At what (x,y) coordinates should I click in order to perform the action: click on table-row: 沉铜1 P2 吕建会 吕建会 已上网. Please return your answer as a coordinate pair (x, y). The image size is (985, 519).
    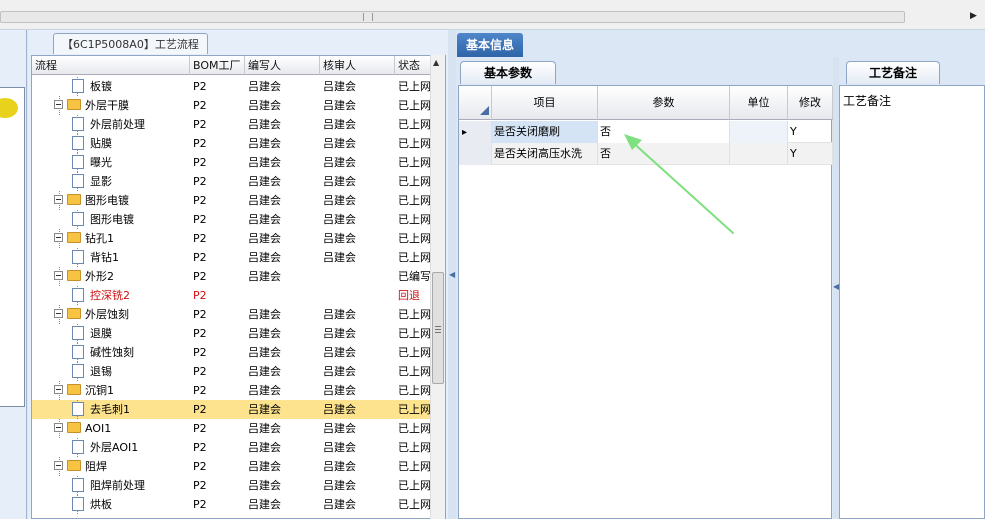
    Looking at the image, I should click on (232, 390).